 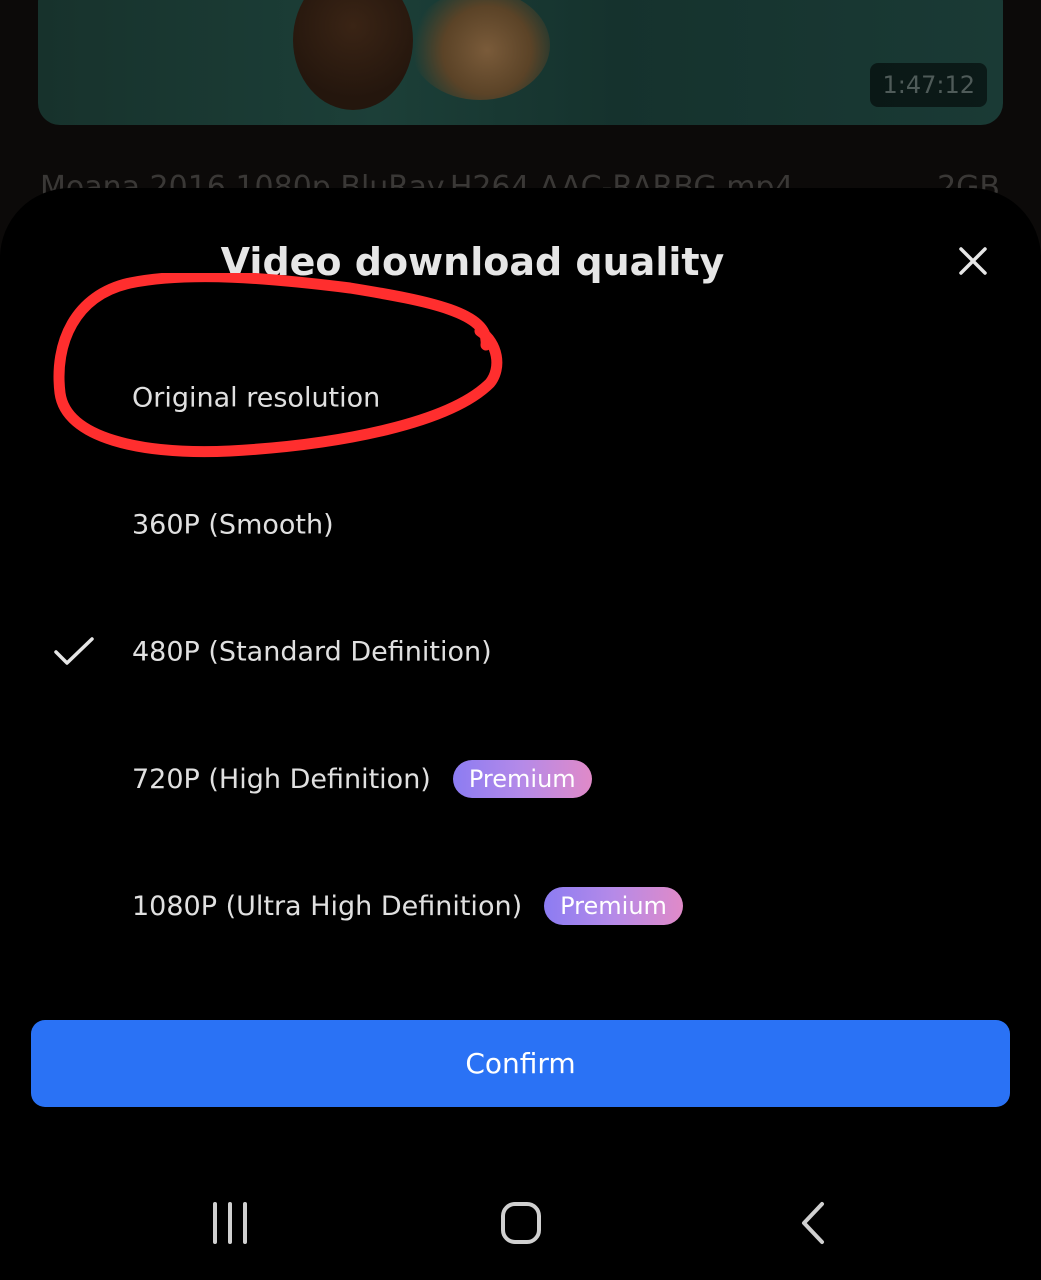 I want to click on home-icon, so click(x=521, y=1223).